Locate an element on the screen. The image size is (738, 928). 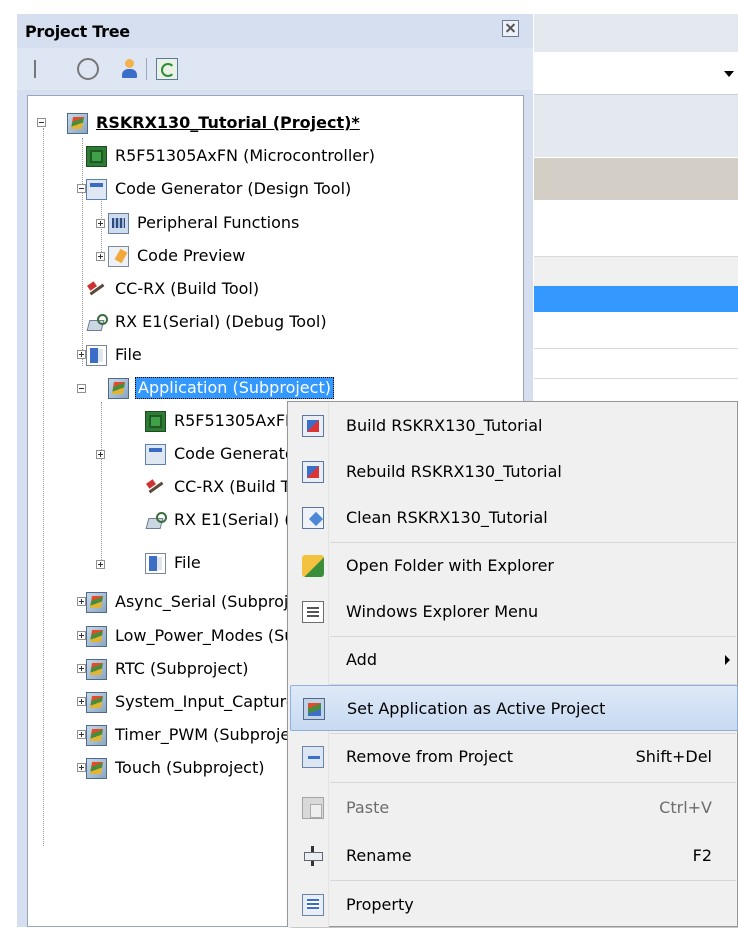
code-preview-icon is located at coordinates (118, 256).